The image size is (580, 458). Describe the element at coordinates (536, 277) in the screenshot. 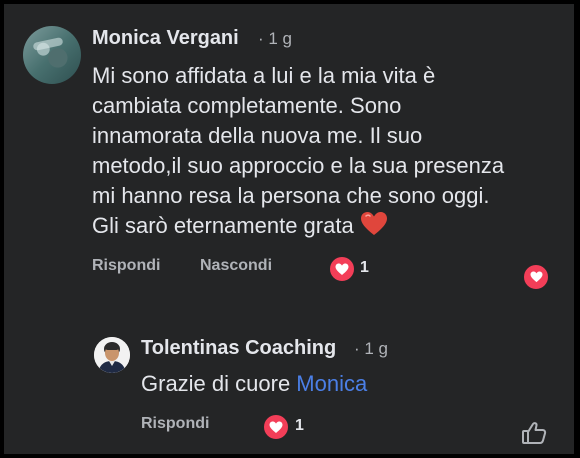

I see `love-react-button-icon` at that location.